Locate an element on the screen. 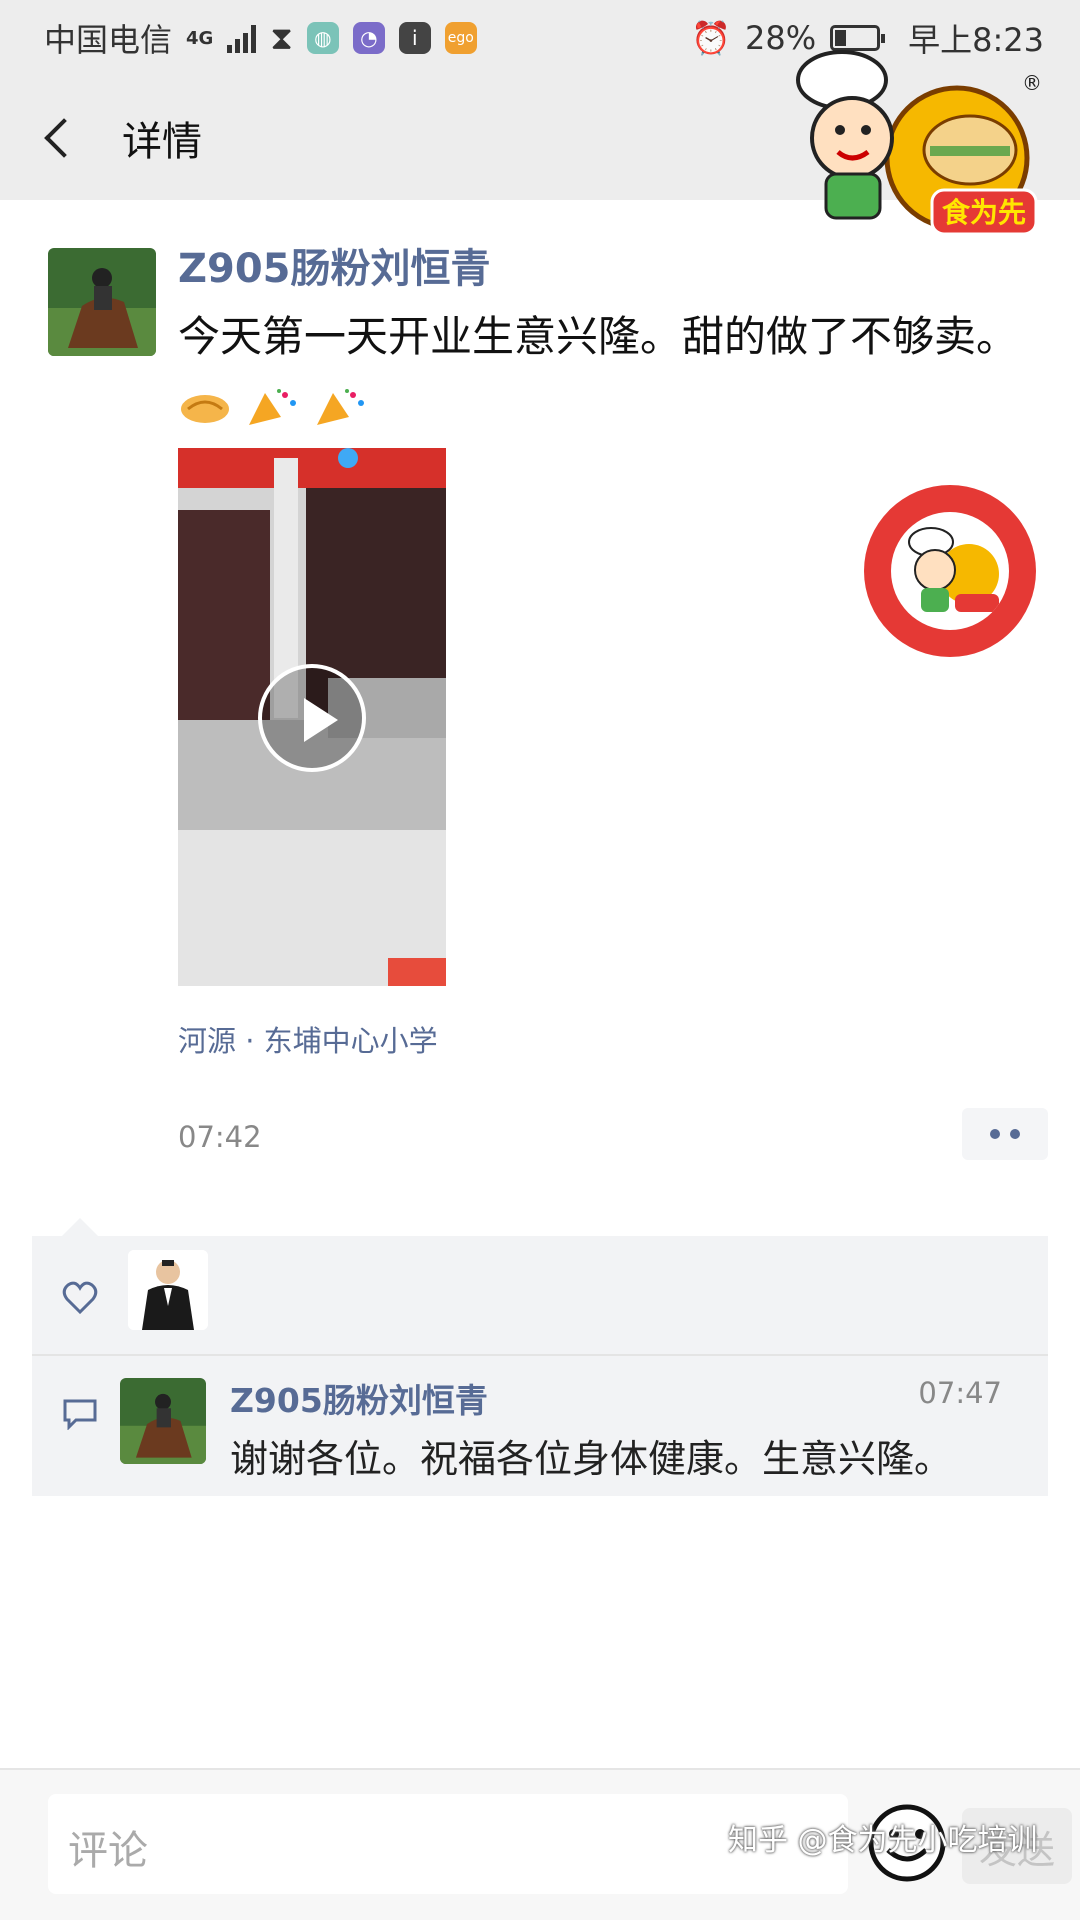  liker-avatar is located at coordinates (168, 1290).